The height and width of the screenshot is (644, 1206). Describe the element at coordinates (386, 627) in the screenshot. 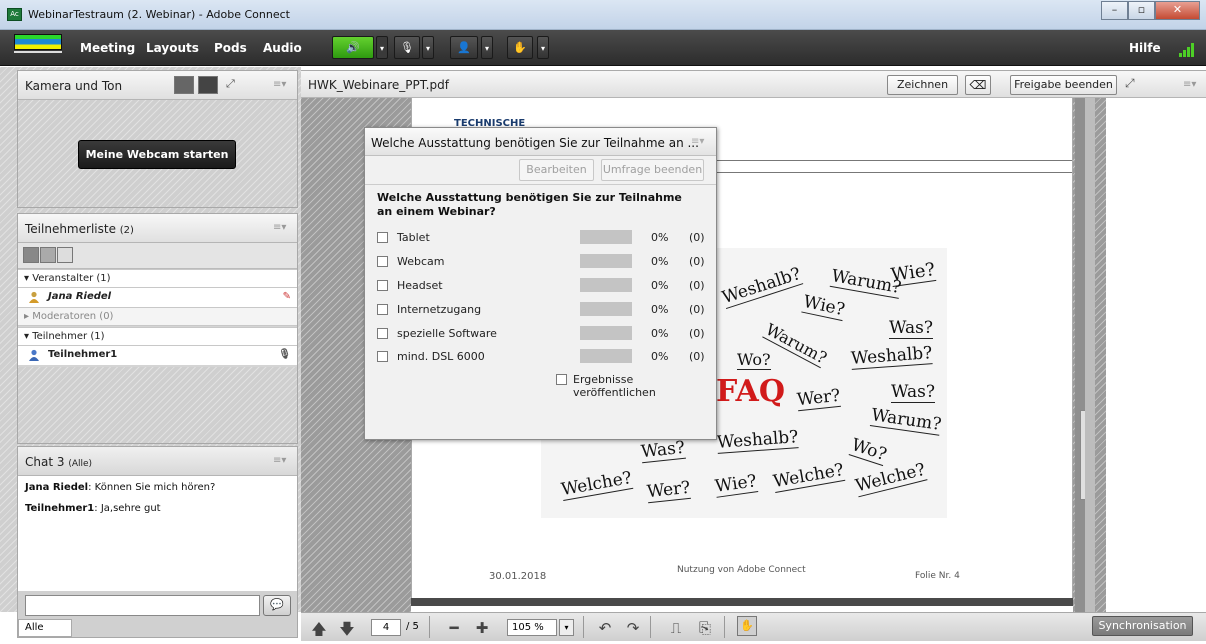

I see `page-number-input: 4` at that location.